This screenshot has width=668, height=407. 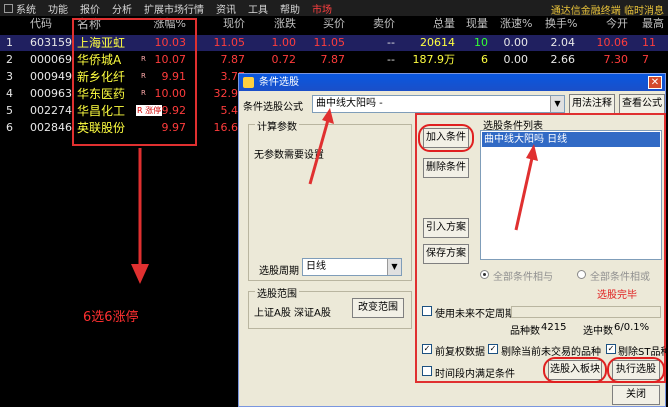 I want to click on header-chg: 涨跌, so click(x=278, y=24).